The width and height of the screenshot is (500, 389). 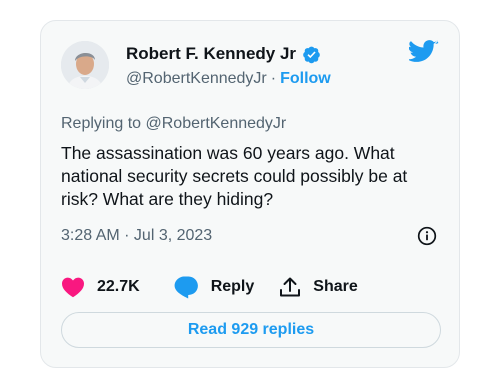 What do you see at coordinates (232, 286) in the screenshot?
I see `reply-label: Reply` at bounding box center [232, 286].